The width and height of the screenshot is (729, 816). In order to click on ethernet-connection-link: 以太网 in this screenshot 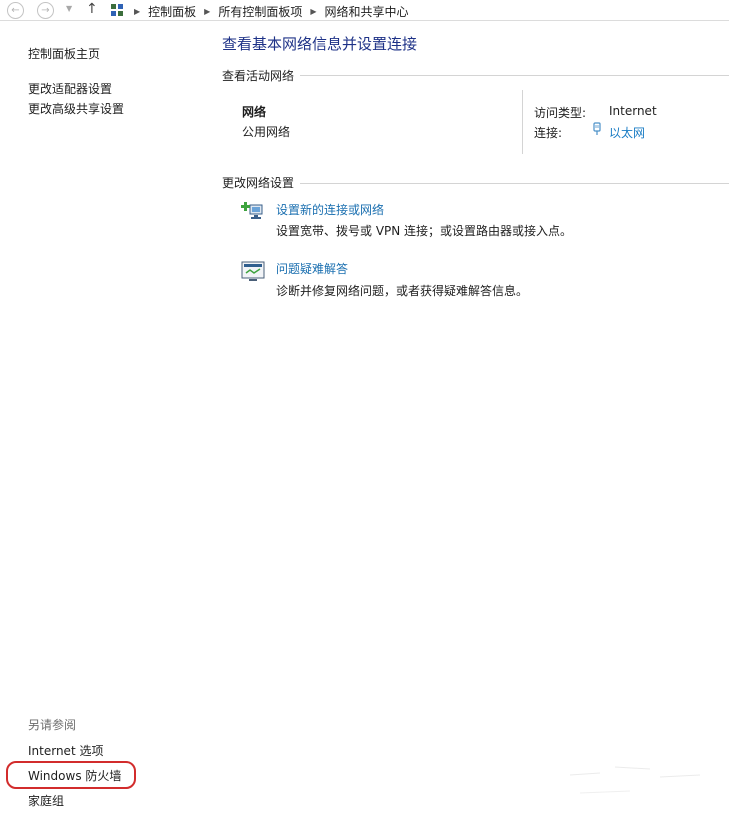, I will do `click(627, 132)`.